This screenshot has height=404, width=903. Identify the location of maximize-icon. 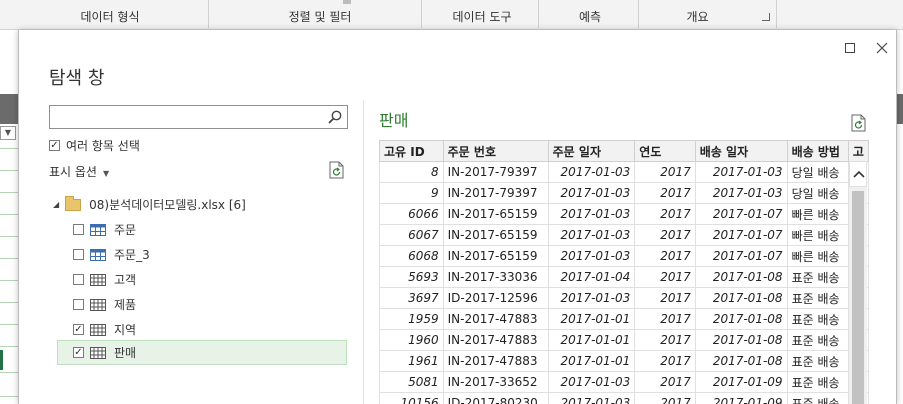
(850, 48).